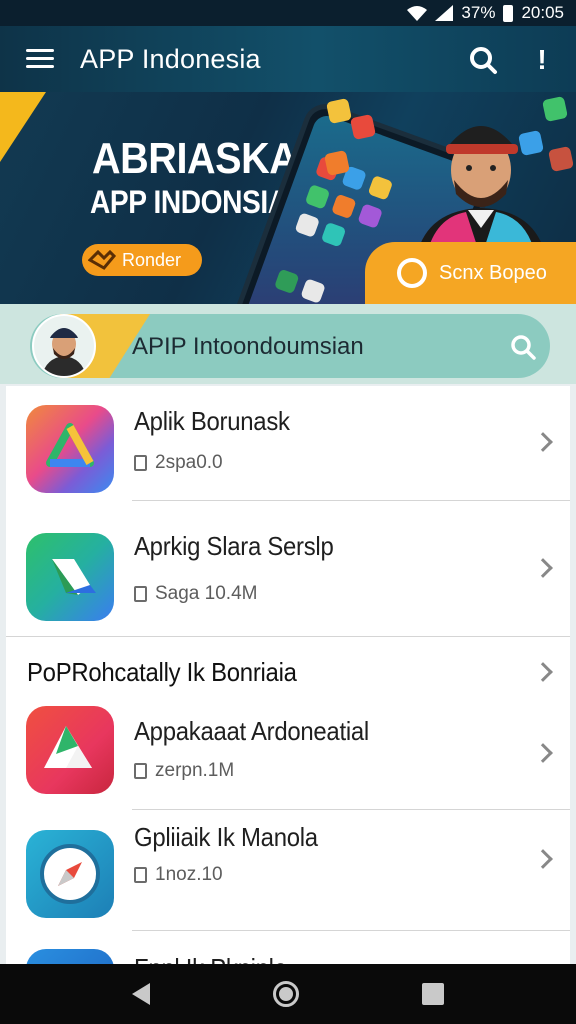  I want to click on hamburger-menu-button, so click(40, 59).